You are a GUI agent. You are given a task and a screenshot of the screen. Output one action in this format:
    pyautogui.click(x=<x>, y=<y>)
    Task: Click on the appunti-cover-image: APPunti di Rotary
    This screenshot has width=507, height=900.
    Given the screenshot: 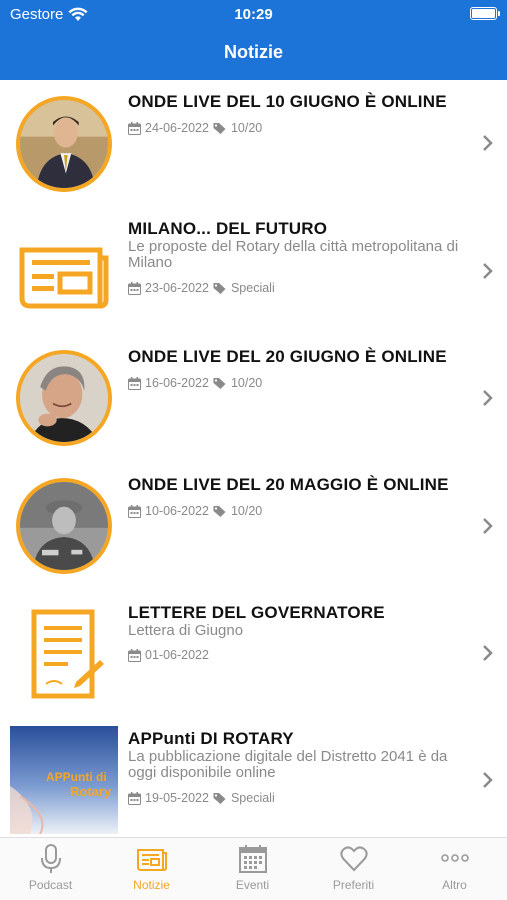 What is the action you would take?
    pyautogui.click(x=64, y=780)
    